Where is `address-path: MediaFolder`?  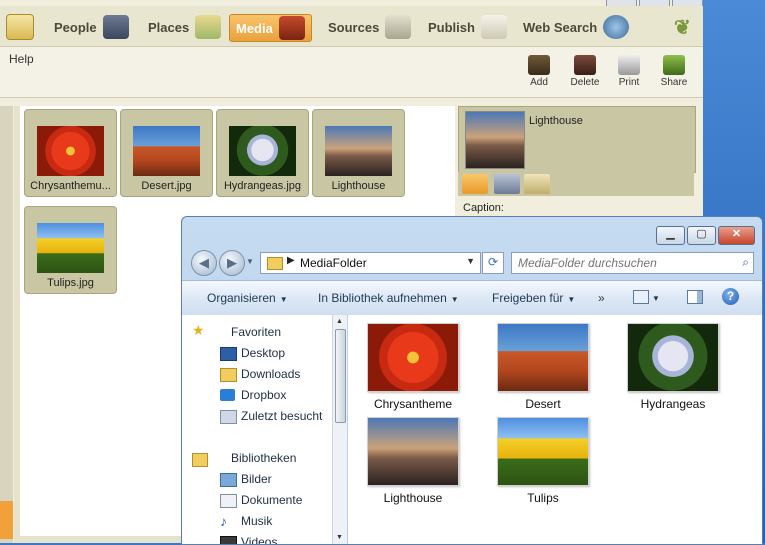 address-path: MediaFolder is located at coordinates (333, 263).